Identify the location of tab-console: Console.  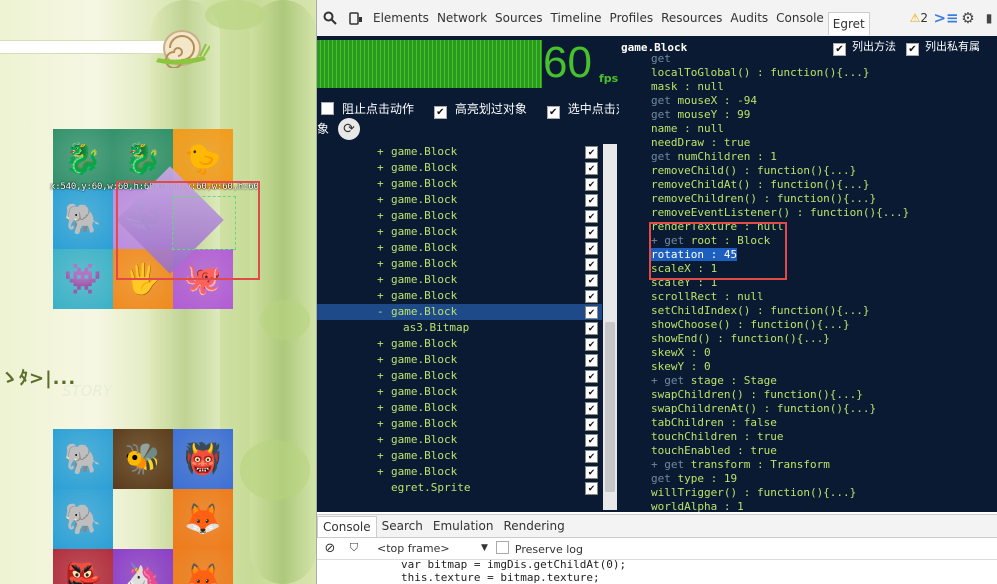
(800, 18).